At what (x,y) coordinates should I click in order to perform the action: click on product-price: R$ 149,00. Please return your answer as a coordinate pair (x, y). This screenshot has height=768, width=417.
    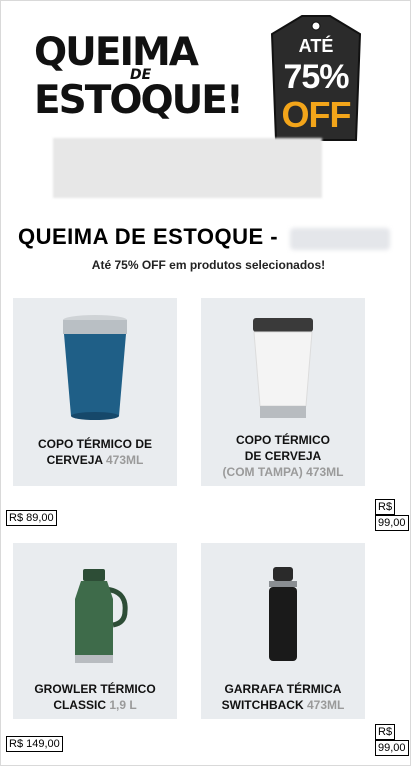
    Looking at the image, I should click on (34, 744).